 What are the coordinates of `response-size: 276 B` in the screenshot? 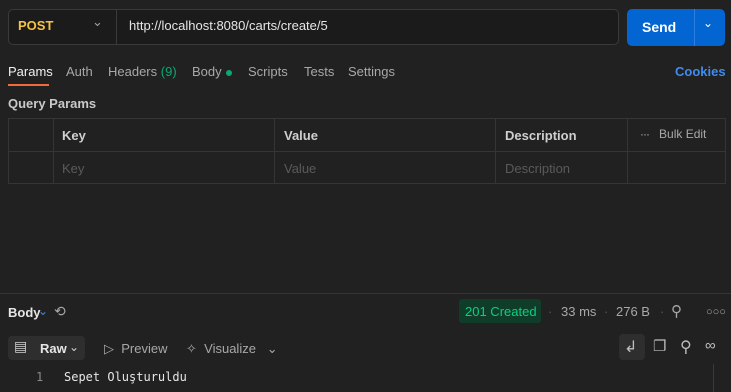 It's located at (633, 311).